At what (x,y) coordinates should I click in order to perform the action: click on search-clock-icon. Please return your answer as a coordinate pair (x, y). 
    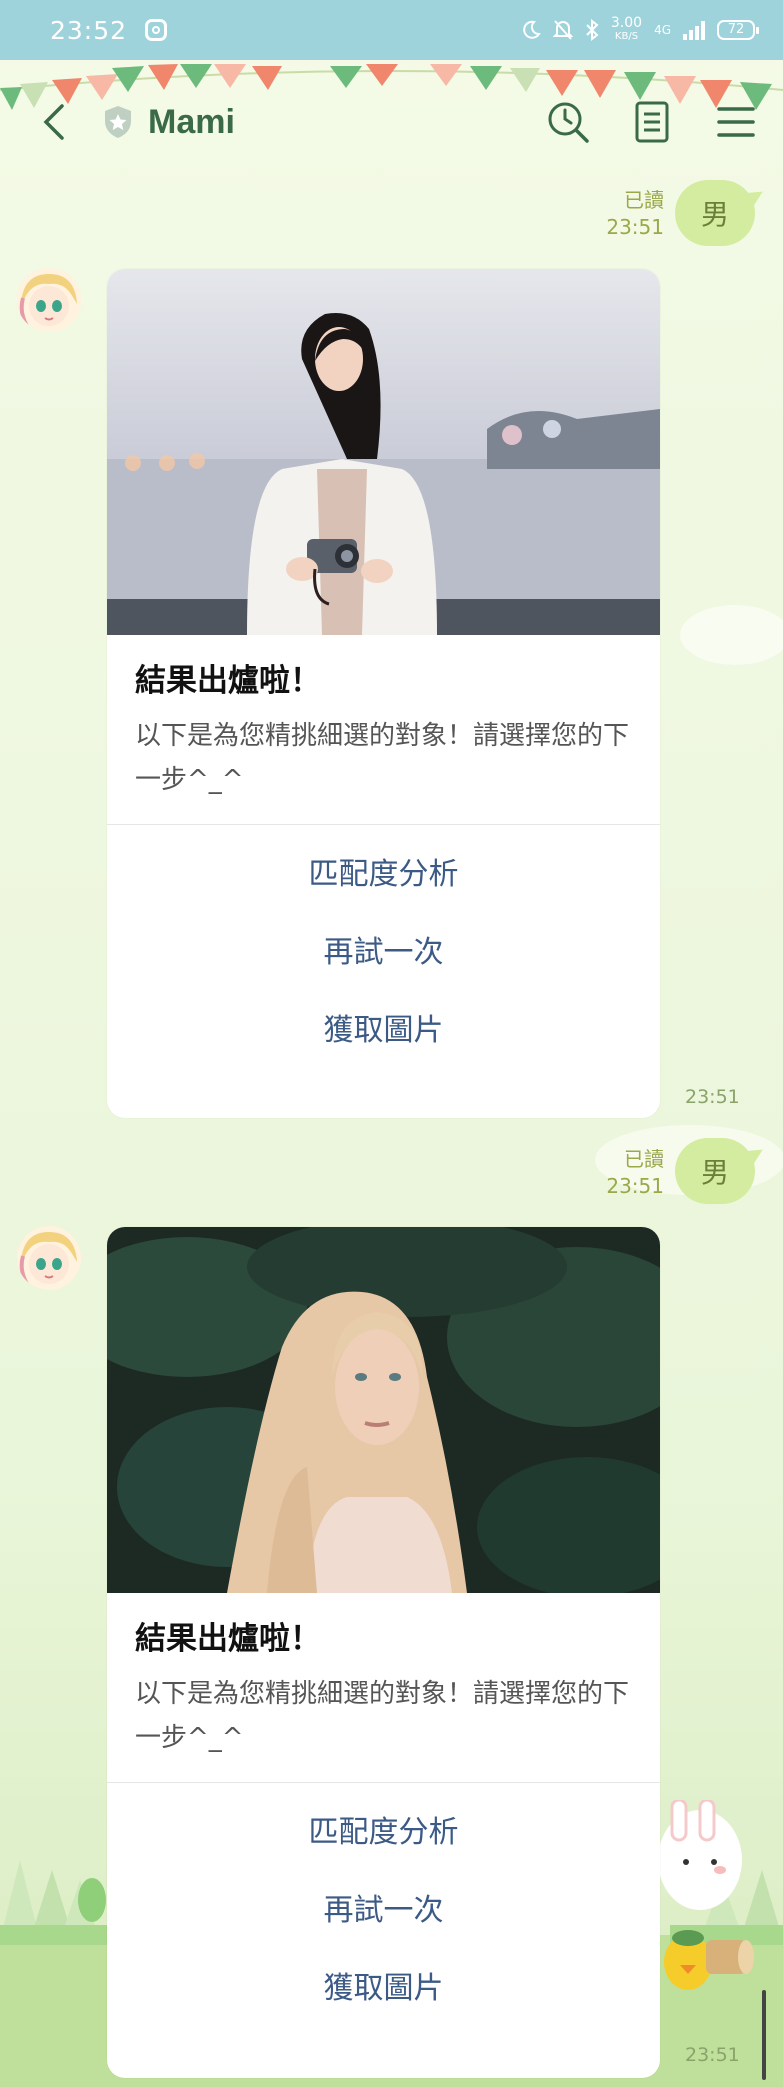
    Looking at the image, I should click on (568, 122).